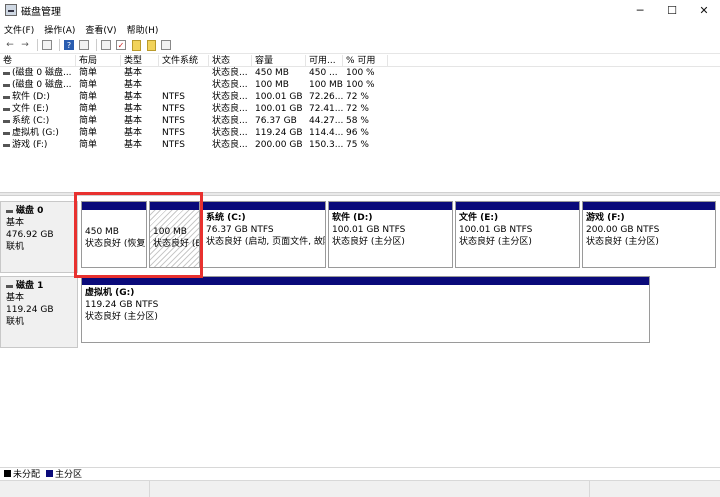  What do you see at coordinates (184, 73) in the screenshot?
I see `cell-filesystem` at bounding box center [184, 73].